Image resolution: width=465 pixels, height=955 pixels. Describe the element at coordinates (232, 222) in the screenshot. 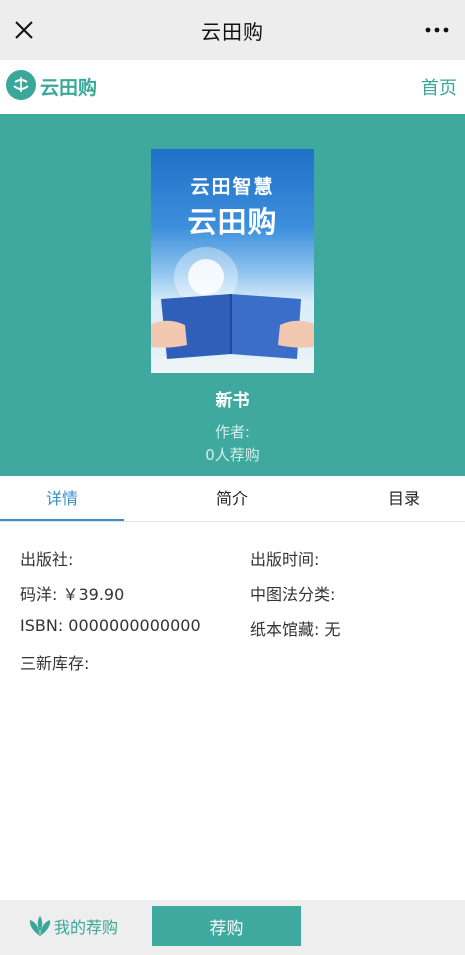

I see `cover-line2: 云田购` at that location.